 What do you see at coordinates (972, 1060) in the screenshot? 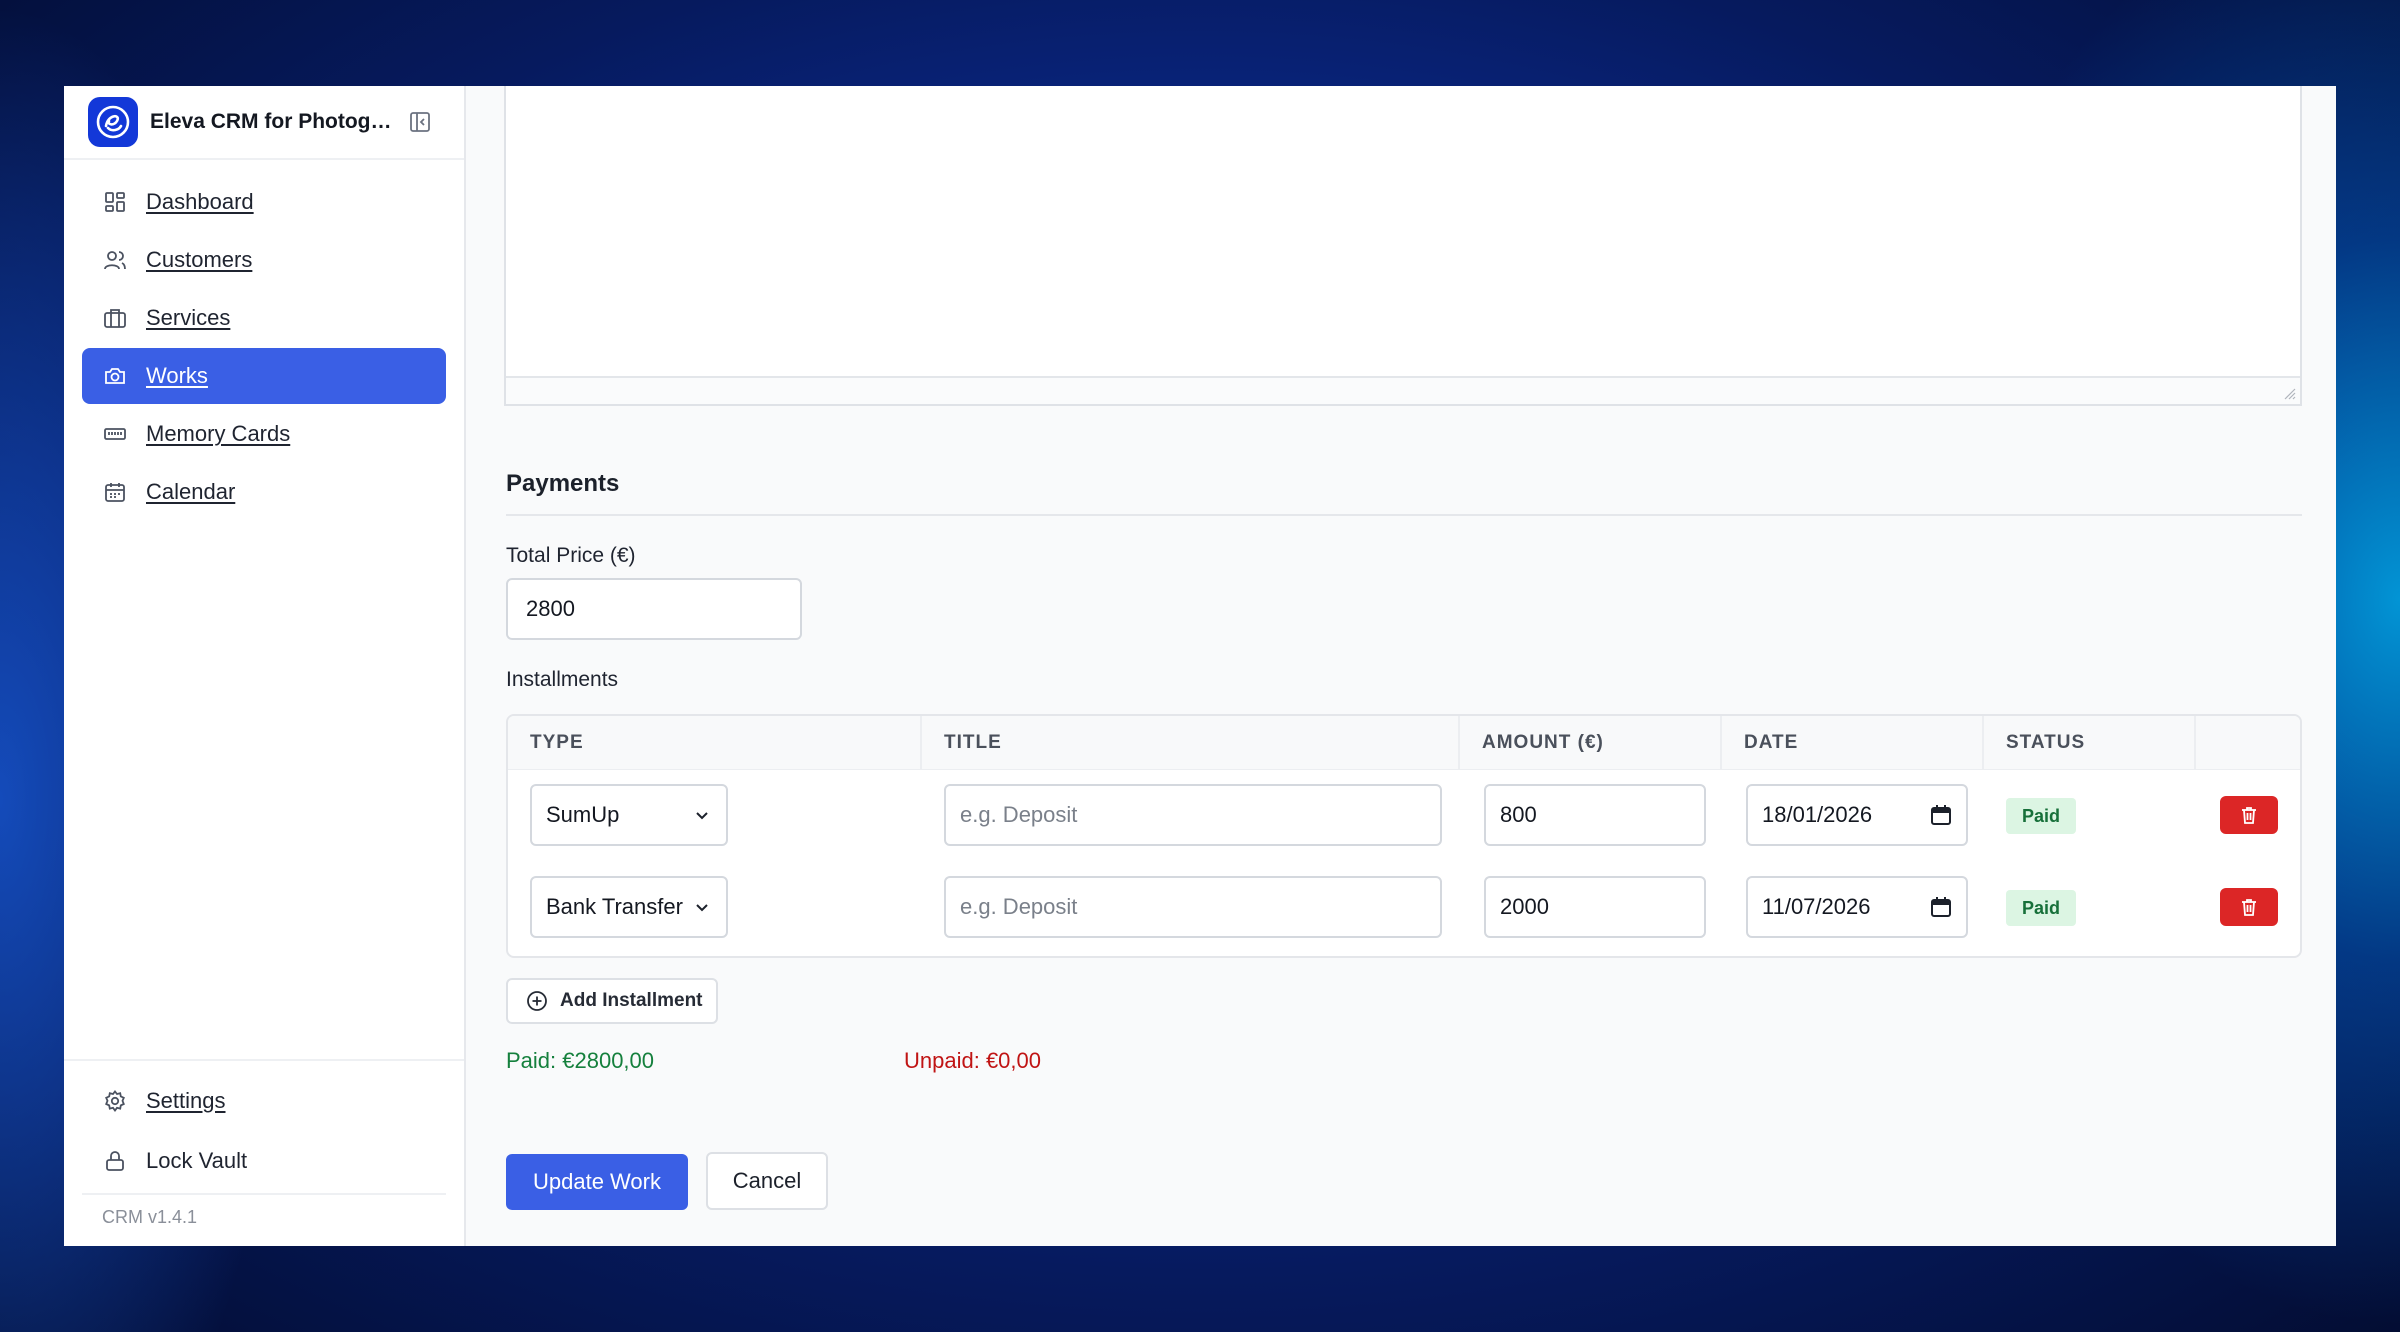
I see `unpaid-summary: Unpaid: €0,00` at bounding box center [972, 1060].